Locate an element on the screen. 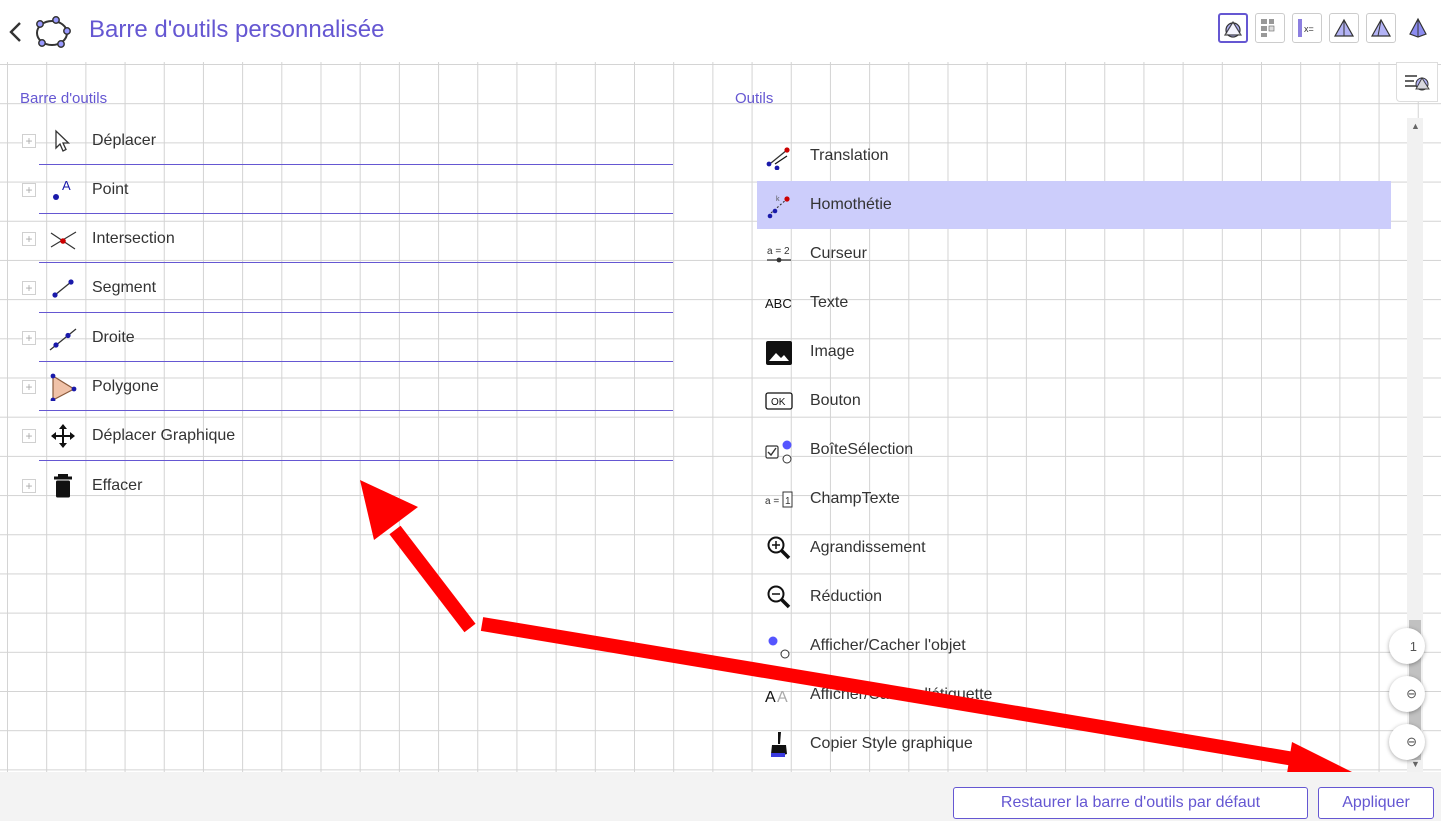  tool-item-input-box: a = 1 ChampTexte is located at coordinates (1074, 499).